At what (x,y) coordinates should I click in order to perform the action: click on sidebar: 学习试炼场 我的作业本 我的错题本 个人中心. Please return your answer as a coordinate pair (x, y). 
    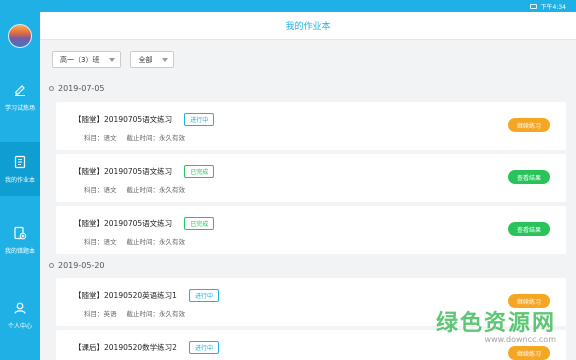
    Looking at the image, I should click on (20, 180).